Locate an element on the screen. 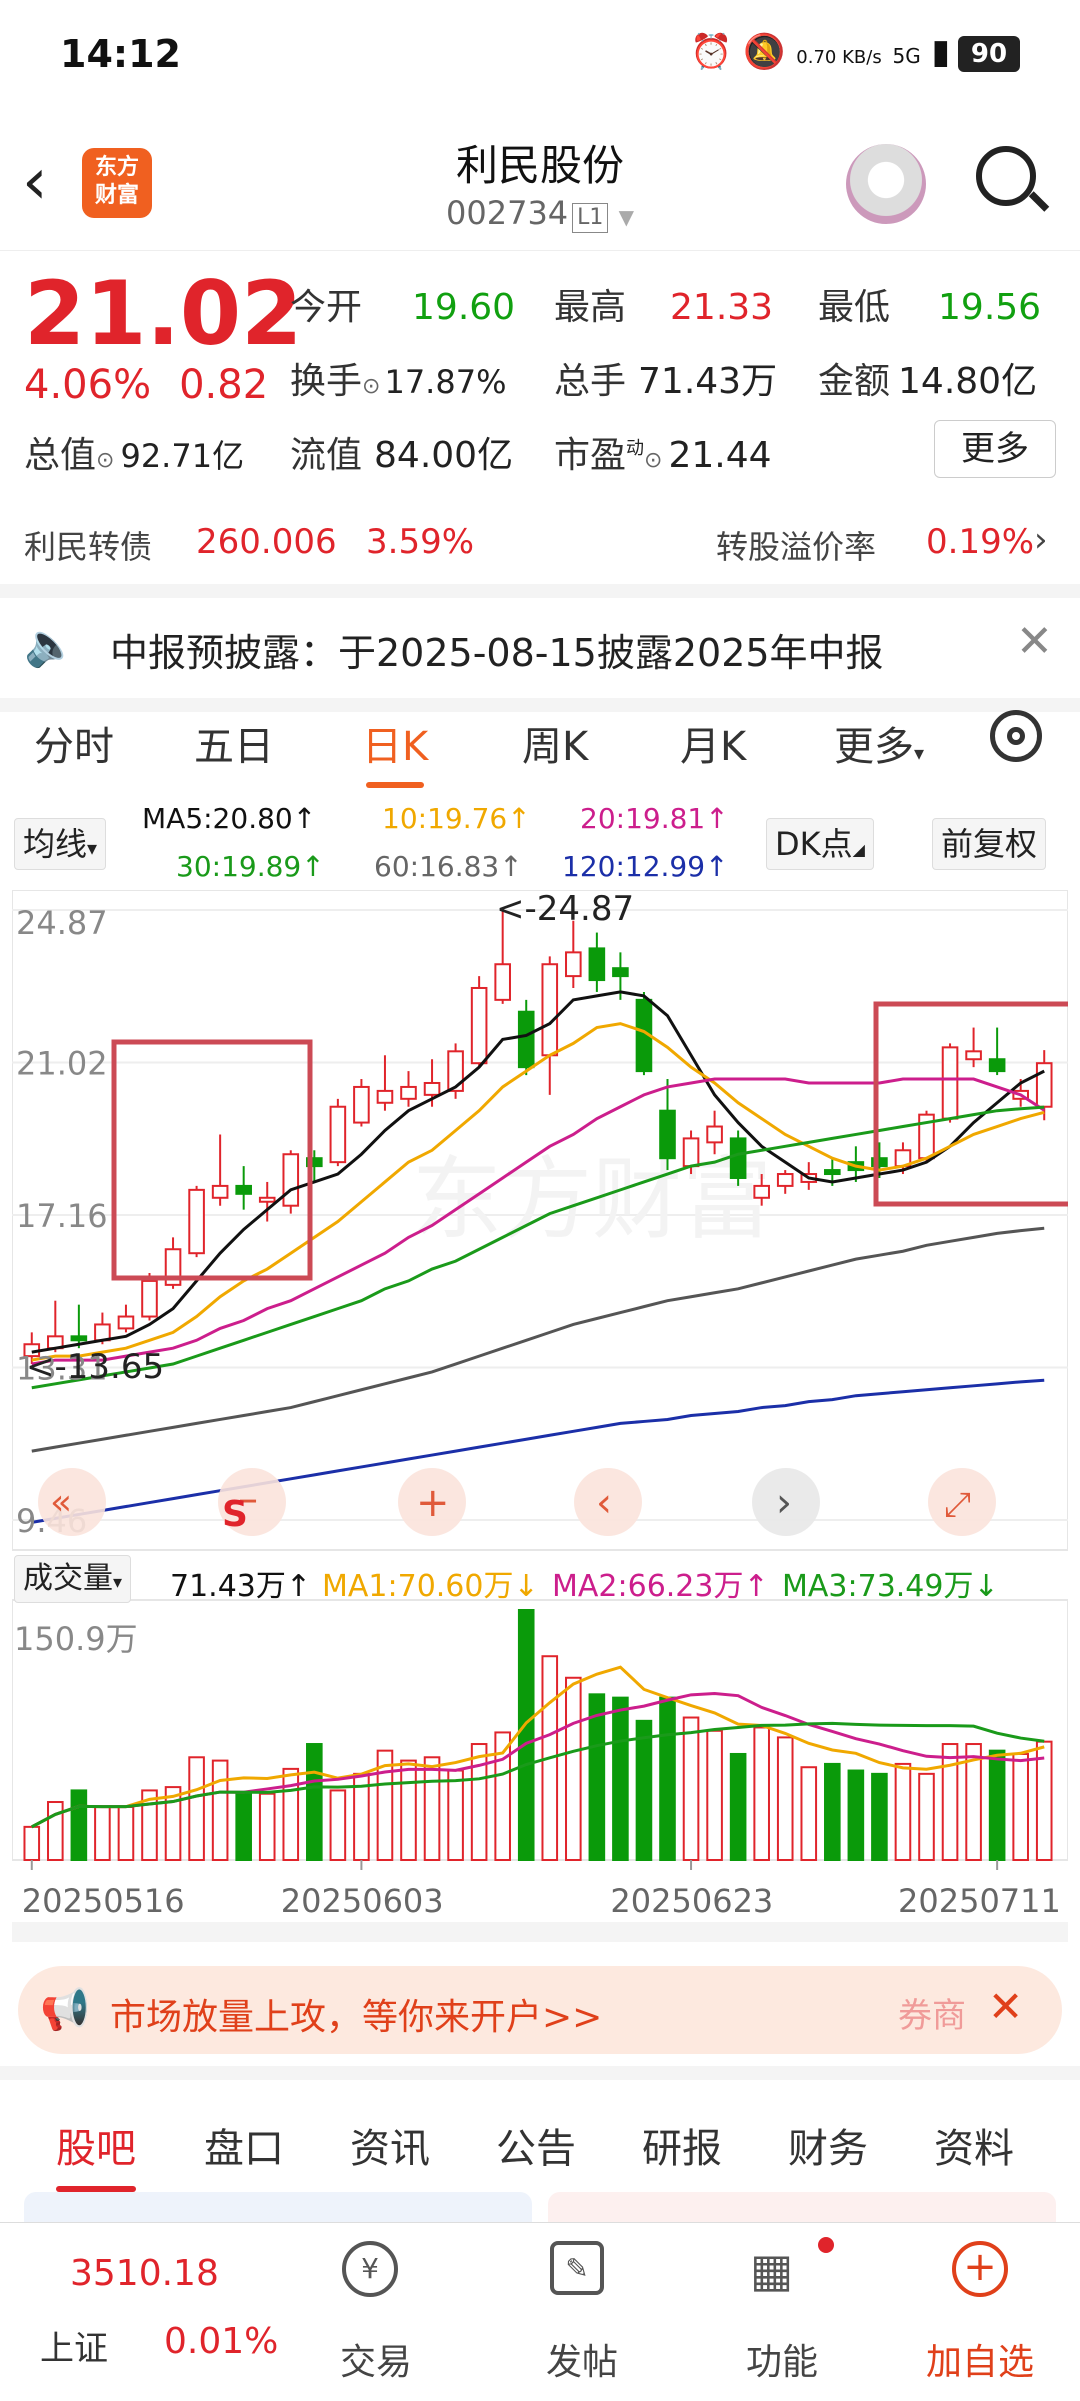 This screenshot has height=2401, width=1080. x-tick-label: 20250516 is located at coordinates (103, 1901).